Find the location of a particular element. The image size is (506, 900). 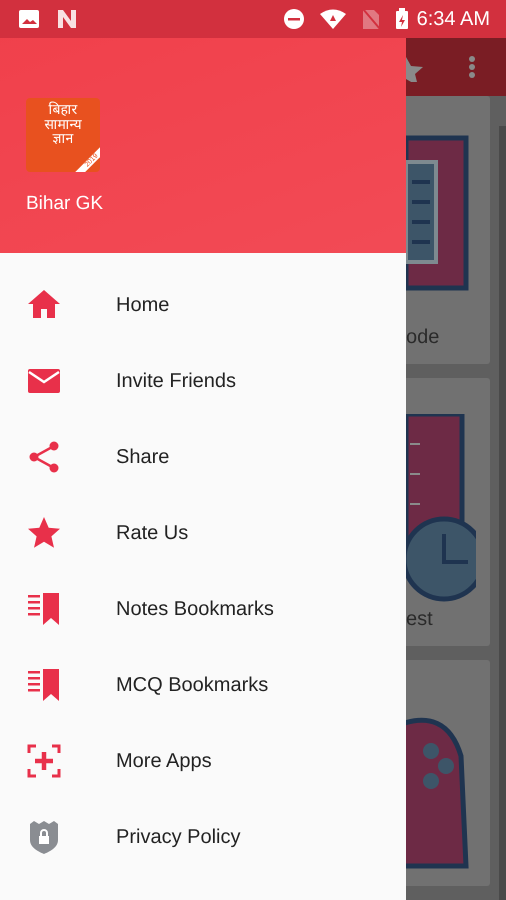

menu-item: Home is located at coordinates (203, 305).